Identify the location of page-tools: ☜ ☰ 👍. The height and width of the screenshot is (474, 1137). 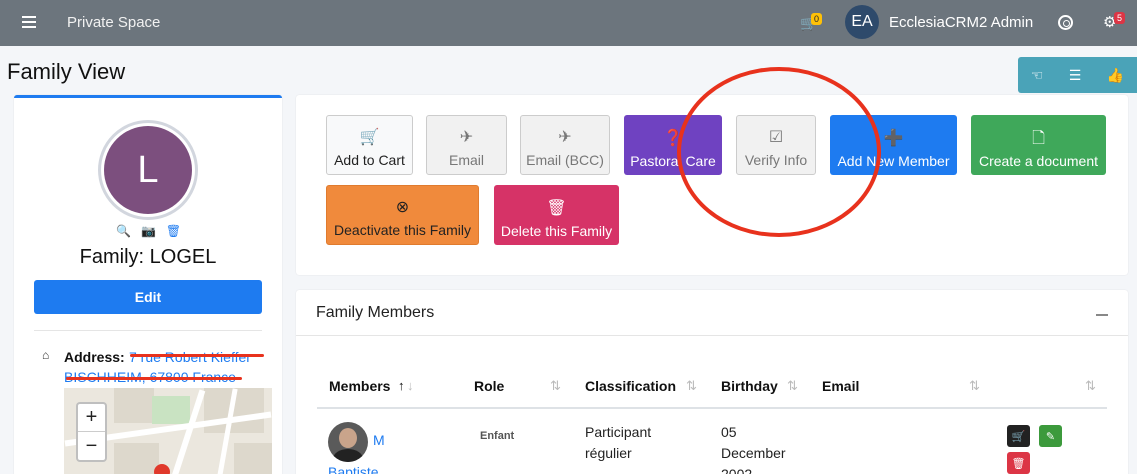
(1077, 75).